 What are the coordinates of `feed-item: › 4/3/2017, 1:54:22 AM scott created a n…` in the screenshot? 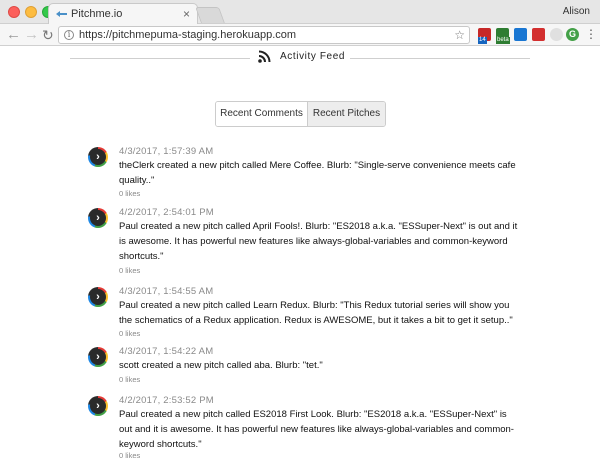 It's located at (306, 366).